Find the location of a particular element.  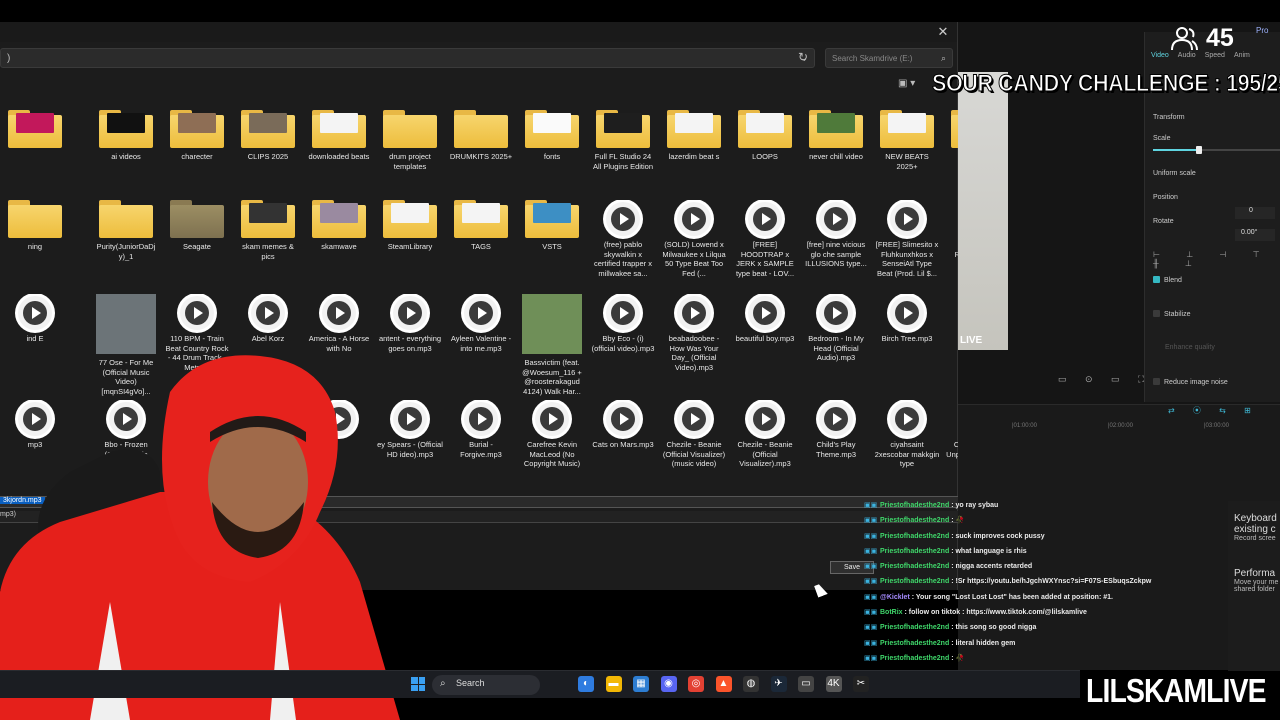

folder-item: drum project templates is located at coordinates (410, 140).